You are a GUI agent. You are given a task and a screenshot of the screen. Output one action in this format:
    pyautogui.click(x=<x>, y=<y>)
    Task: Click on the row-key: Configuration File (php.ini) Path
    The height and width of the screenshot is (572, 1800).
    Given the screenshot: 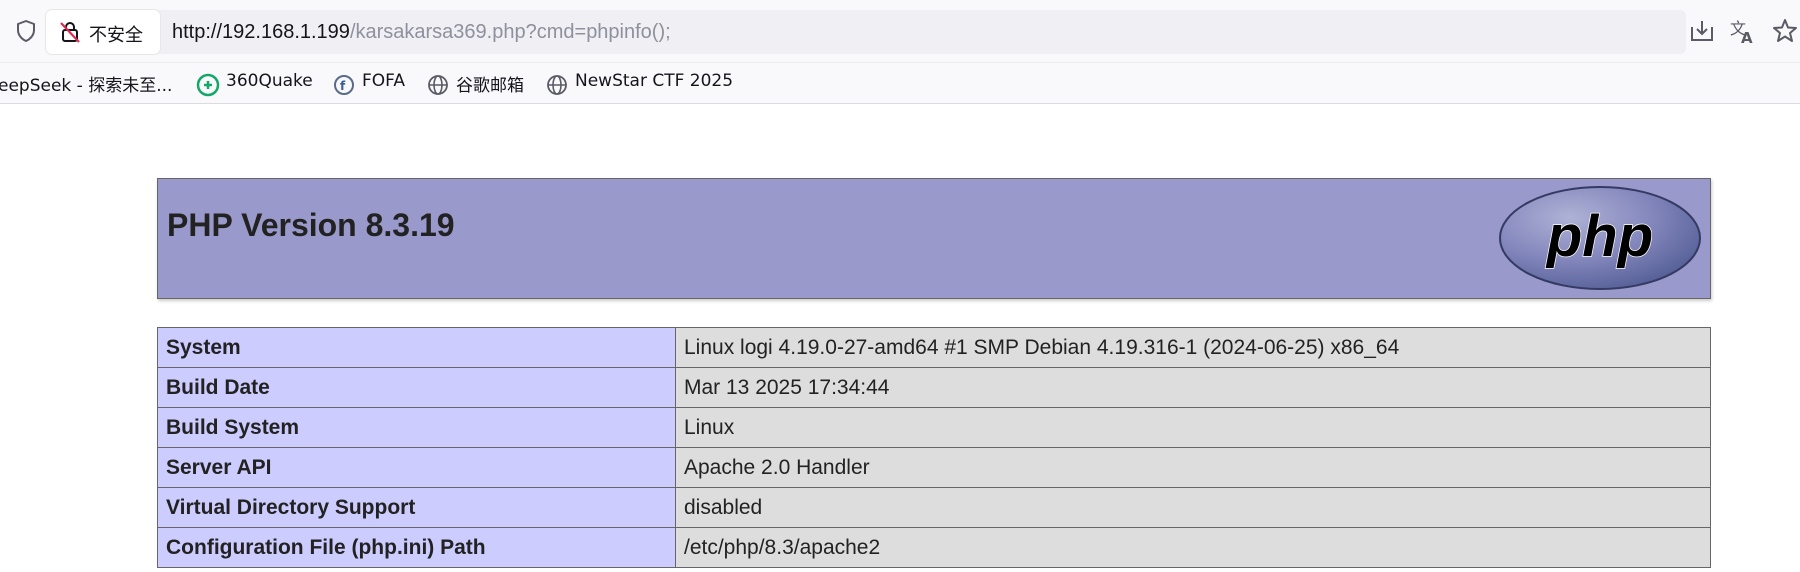 What is the action you would take?
    pyautogui.click(x=416, y=547)
    